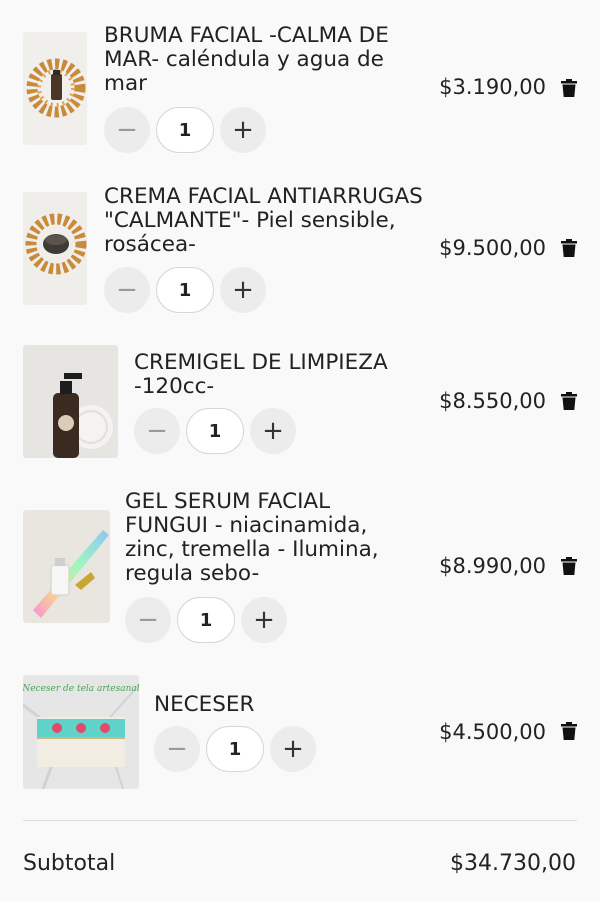 This screenshot has width=600, height=901. I want to click on image-caption: Neceser de tela artesanal, so click(81, 689).